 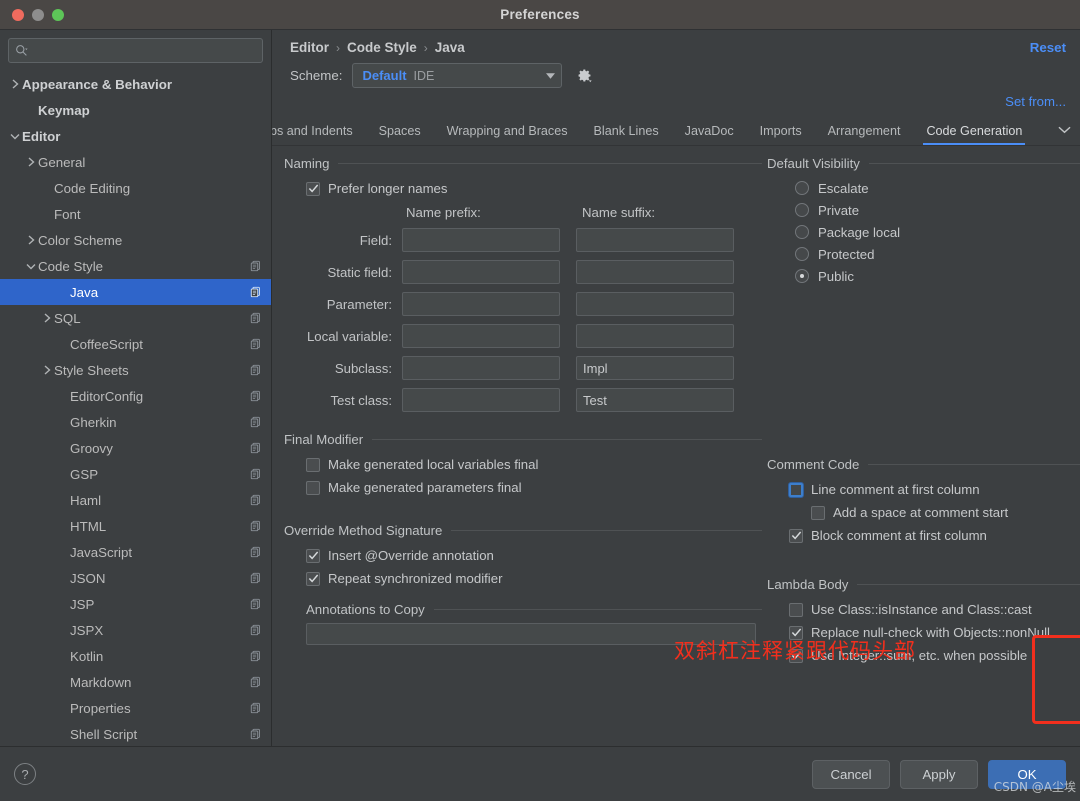 I want to click on tab-blank-lines: Blank Lines, so click(x=626, y=134).